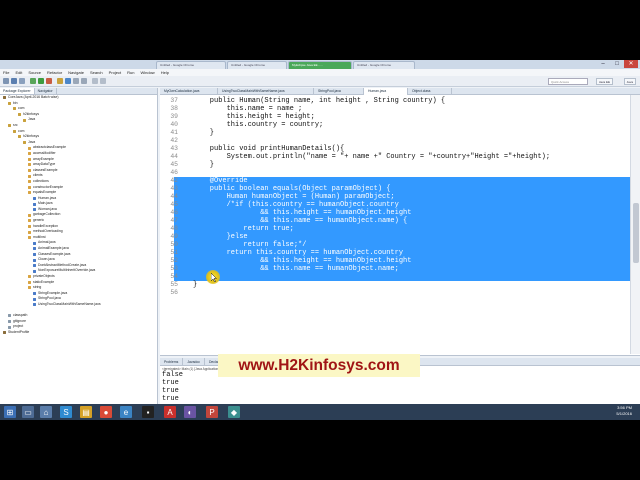 The width and height of the screenshot is (640, 480). What do you see at coordinates (617, 64) in the screenshot?
I see `maximize-button: □` at bounding box center [617, 64].